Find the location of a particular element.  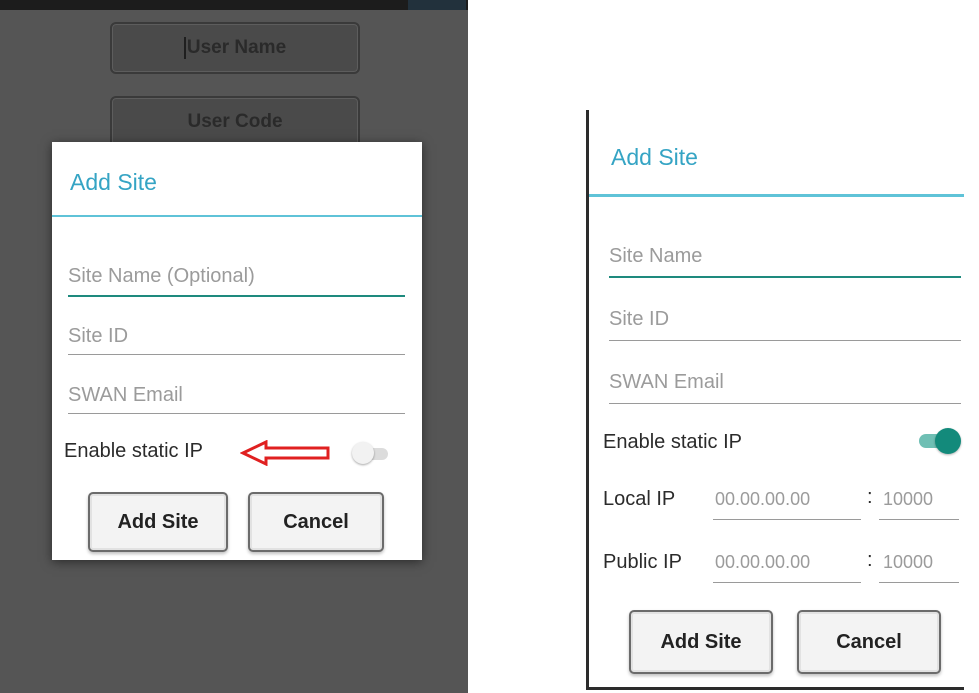

local-ip-colon: : is located at coordinates (870, 497).